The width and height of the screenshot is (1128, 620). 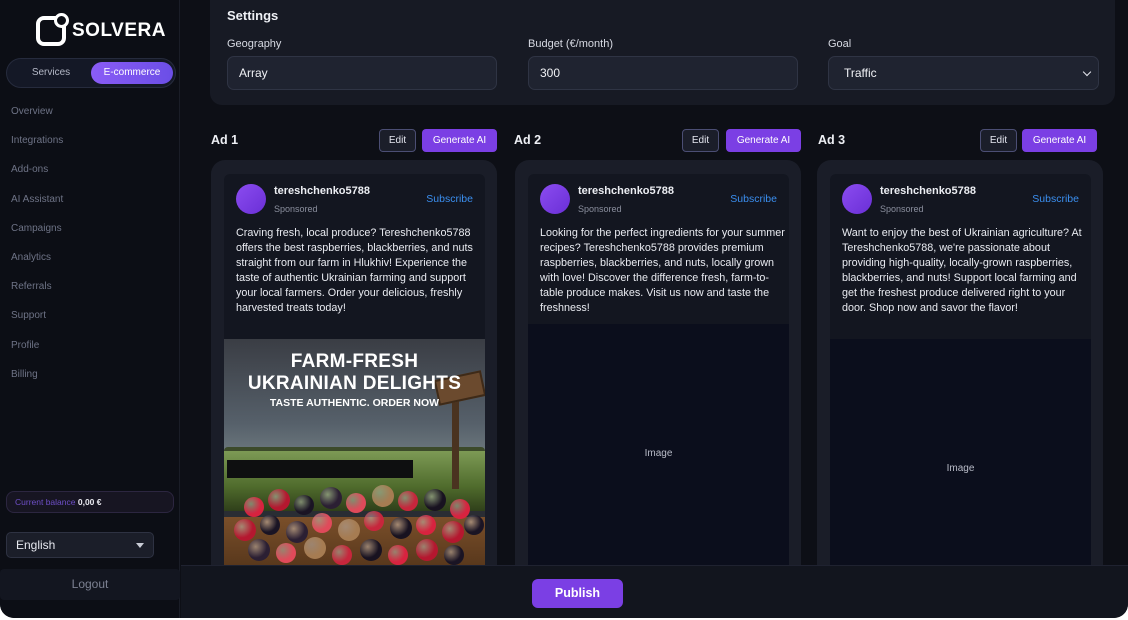 I want to click on goal-label: Goal, so click(x=840, y=44).